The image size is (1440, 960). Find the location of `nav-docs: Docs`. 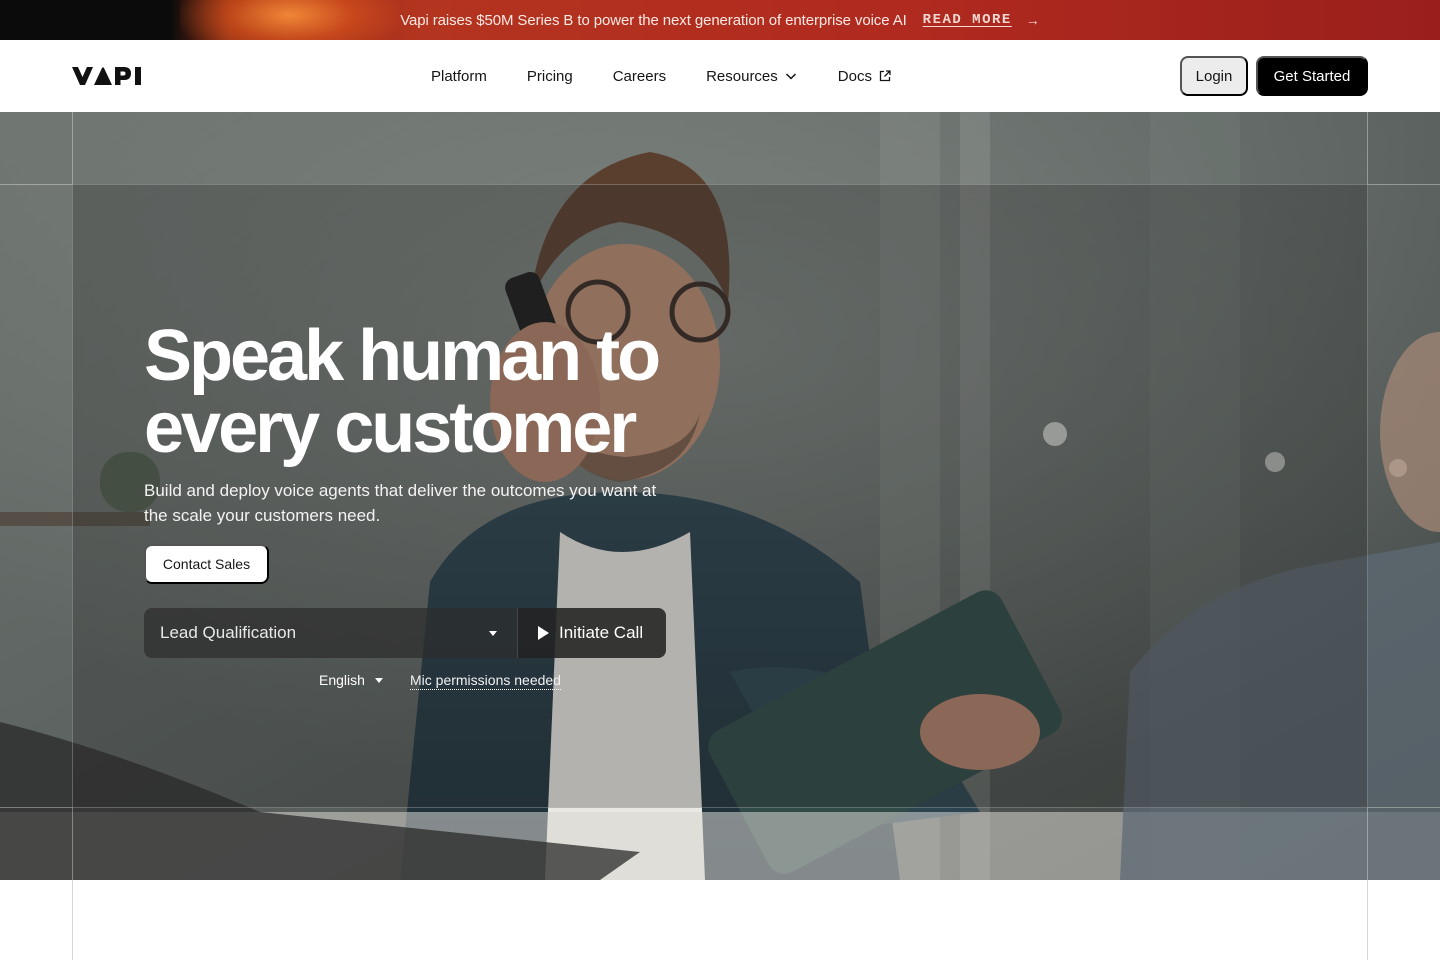

nav-docs: Docs is located at coordinates (865, 76).